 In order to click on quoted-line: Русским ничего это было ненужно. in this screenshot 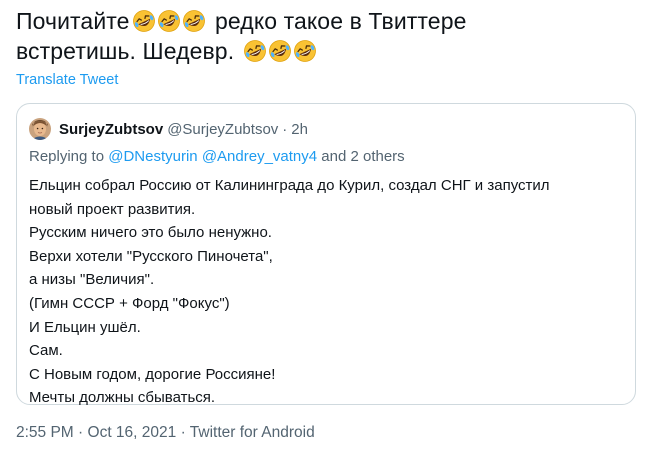, I will do `click(150, 233)`.